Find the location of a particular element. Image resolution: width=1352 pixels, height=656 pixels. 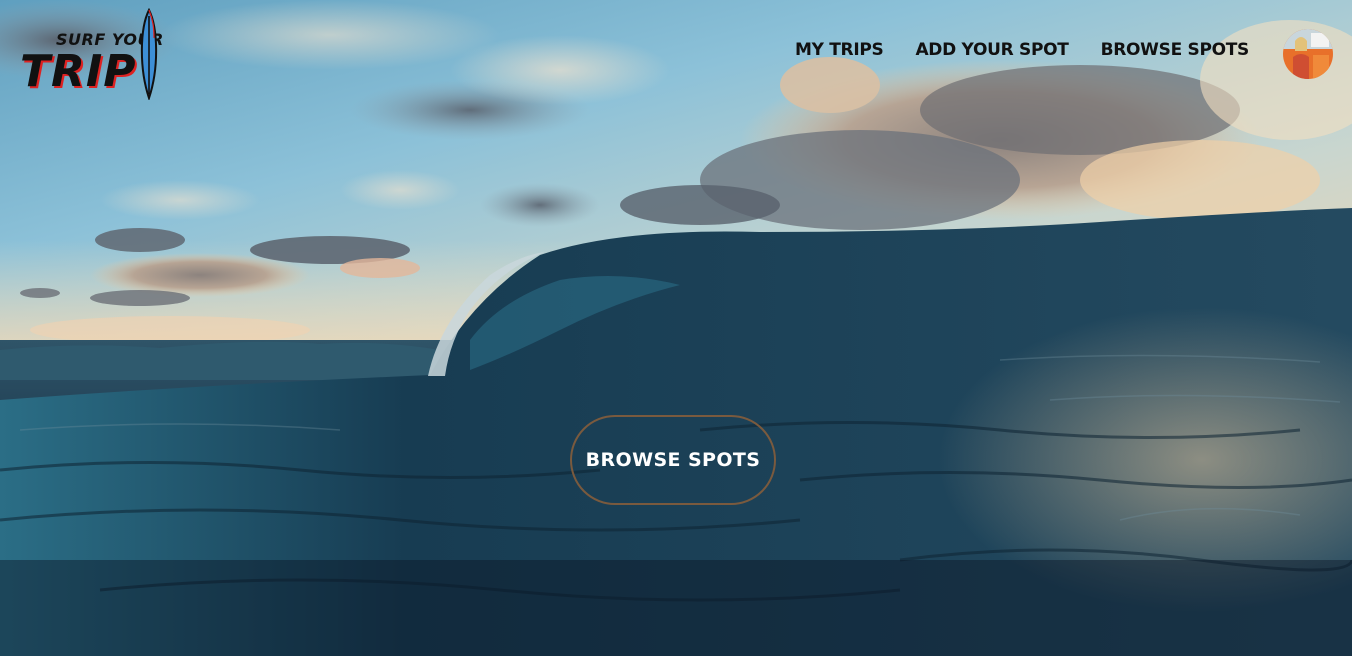

logo-line-2: TRIP is located at coordinates (78, 71).